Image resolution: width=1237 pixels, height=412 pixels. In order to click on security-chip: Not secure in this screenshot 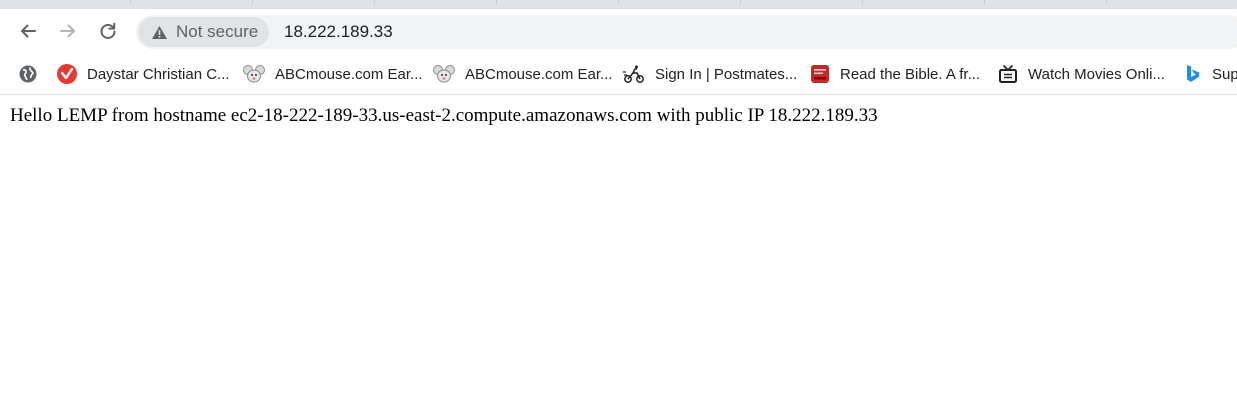, I will do `click(204, 32)`.